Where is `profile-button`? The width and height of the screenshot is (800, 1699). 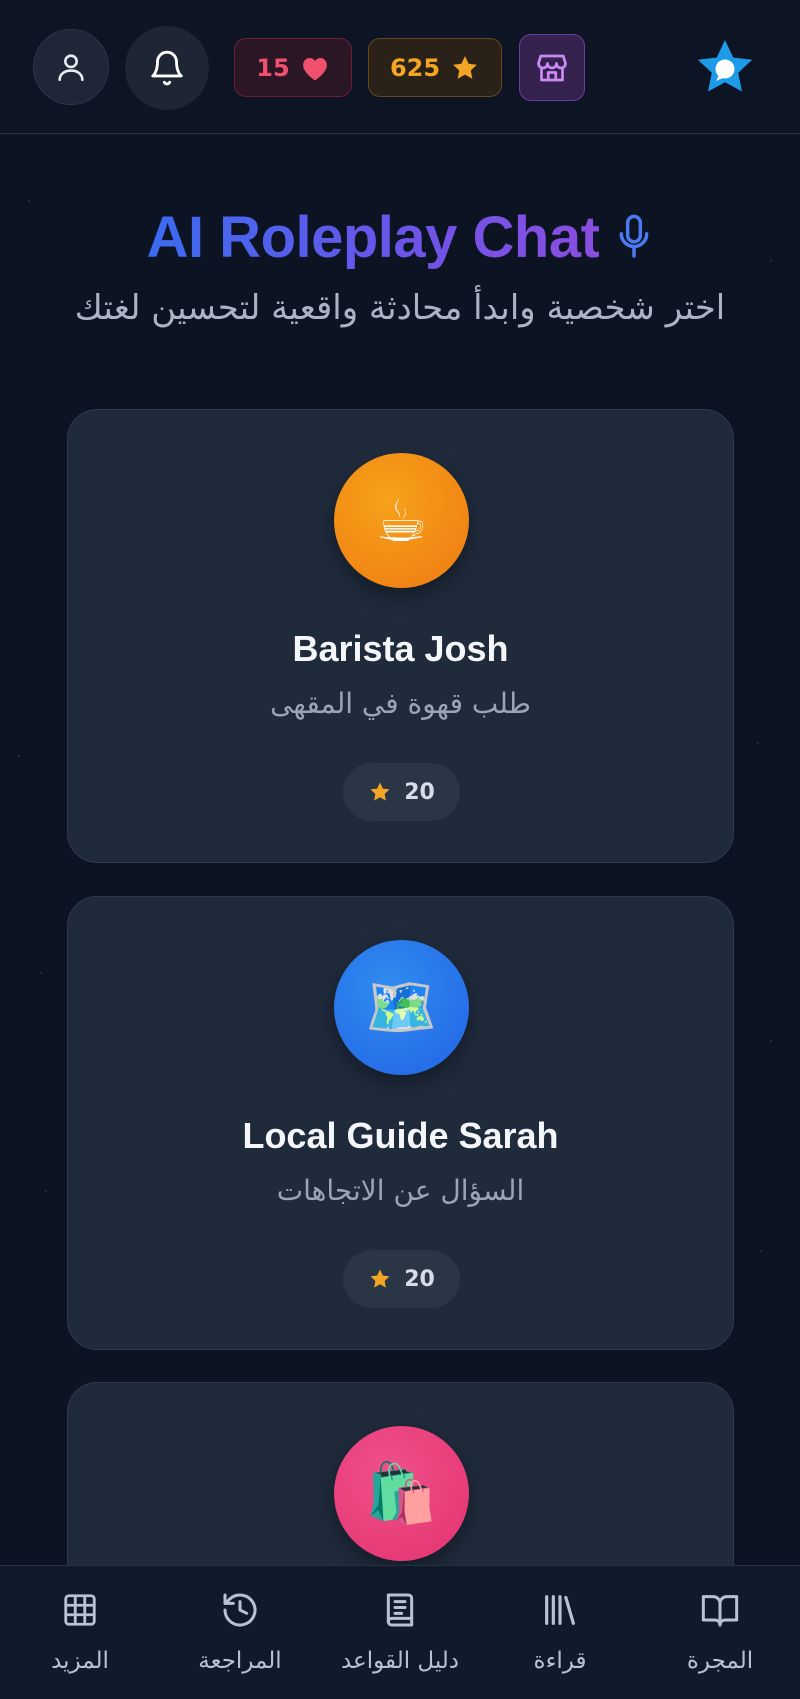 profile-button is located at coordinates (71, 67).